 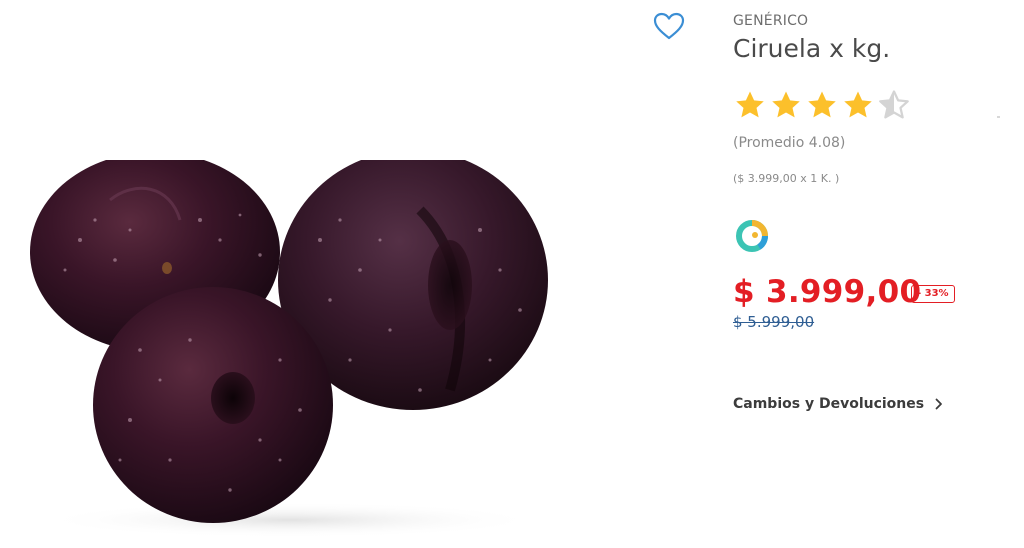 I want to click on returns-link-label: Cambios y Devoluciones, so click(x=829, y=404).